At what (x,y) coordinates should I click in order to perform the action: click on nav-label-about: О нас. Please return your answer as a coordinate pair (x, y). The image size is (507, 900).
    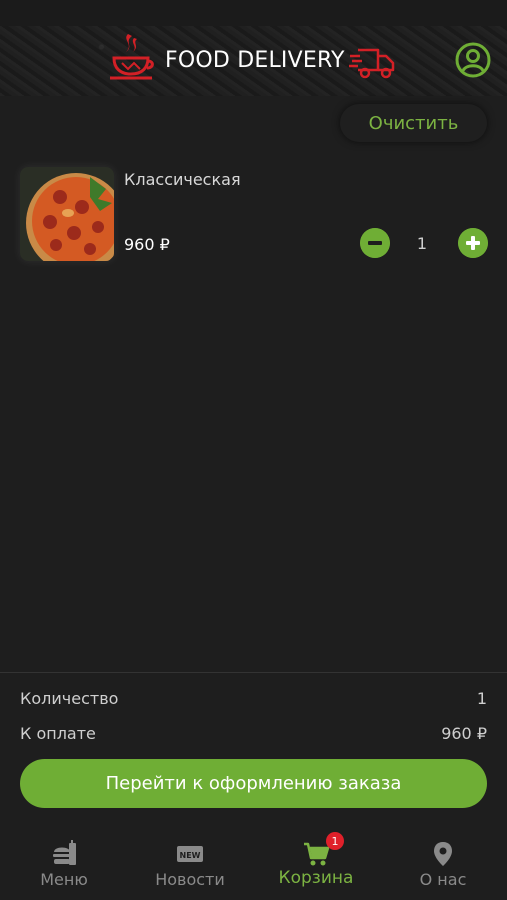
    Looking at the image, I should click on (443, 879).